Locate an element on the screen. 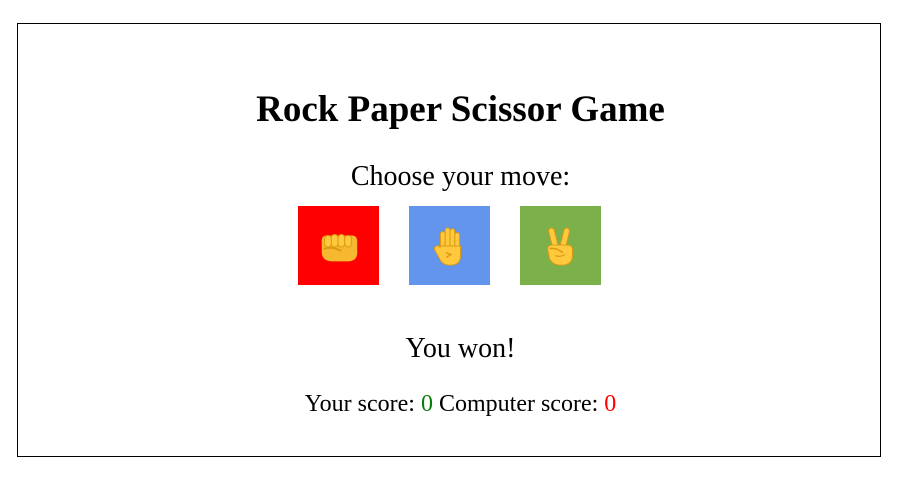  result-message: You won! is located at coordinates (460, 348).